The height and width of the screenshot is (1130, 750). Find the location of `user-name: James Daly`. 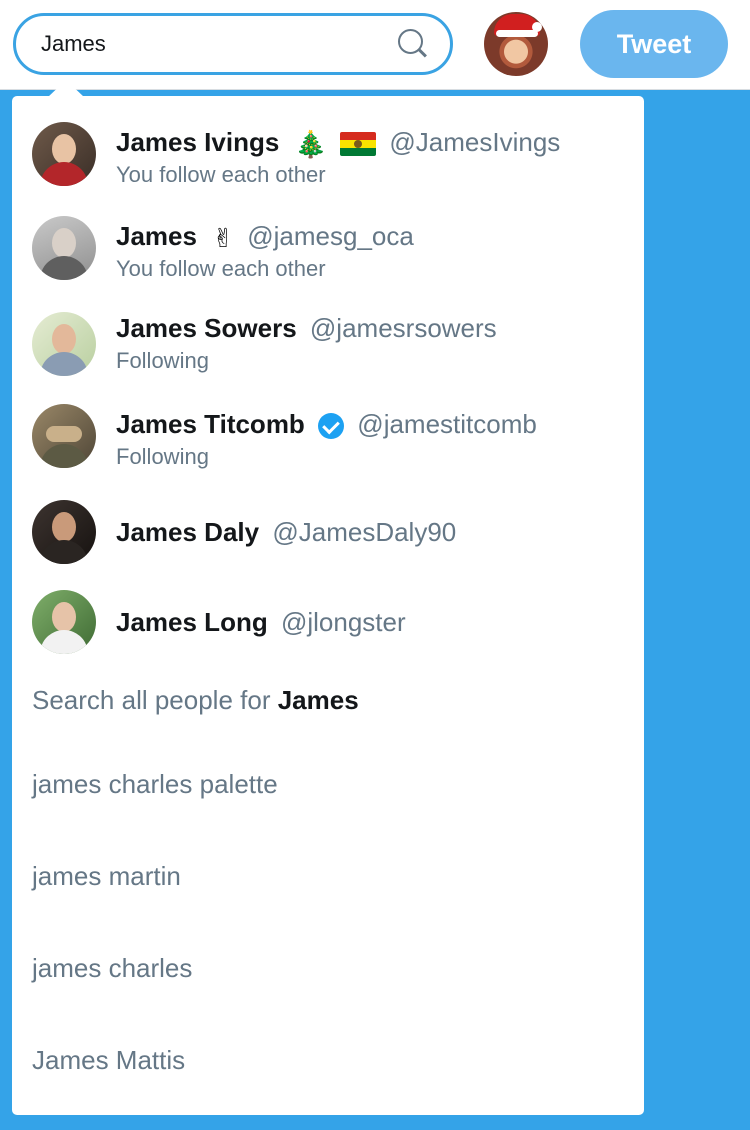

user-name: James Daly is located at coordinates (188, 532).